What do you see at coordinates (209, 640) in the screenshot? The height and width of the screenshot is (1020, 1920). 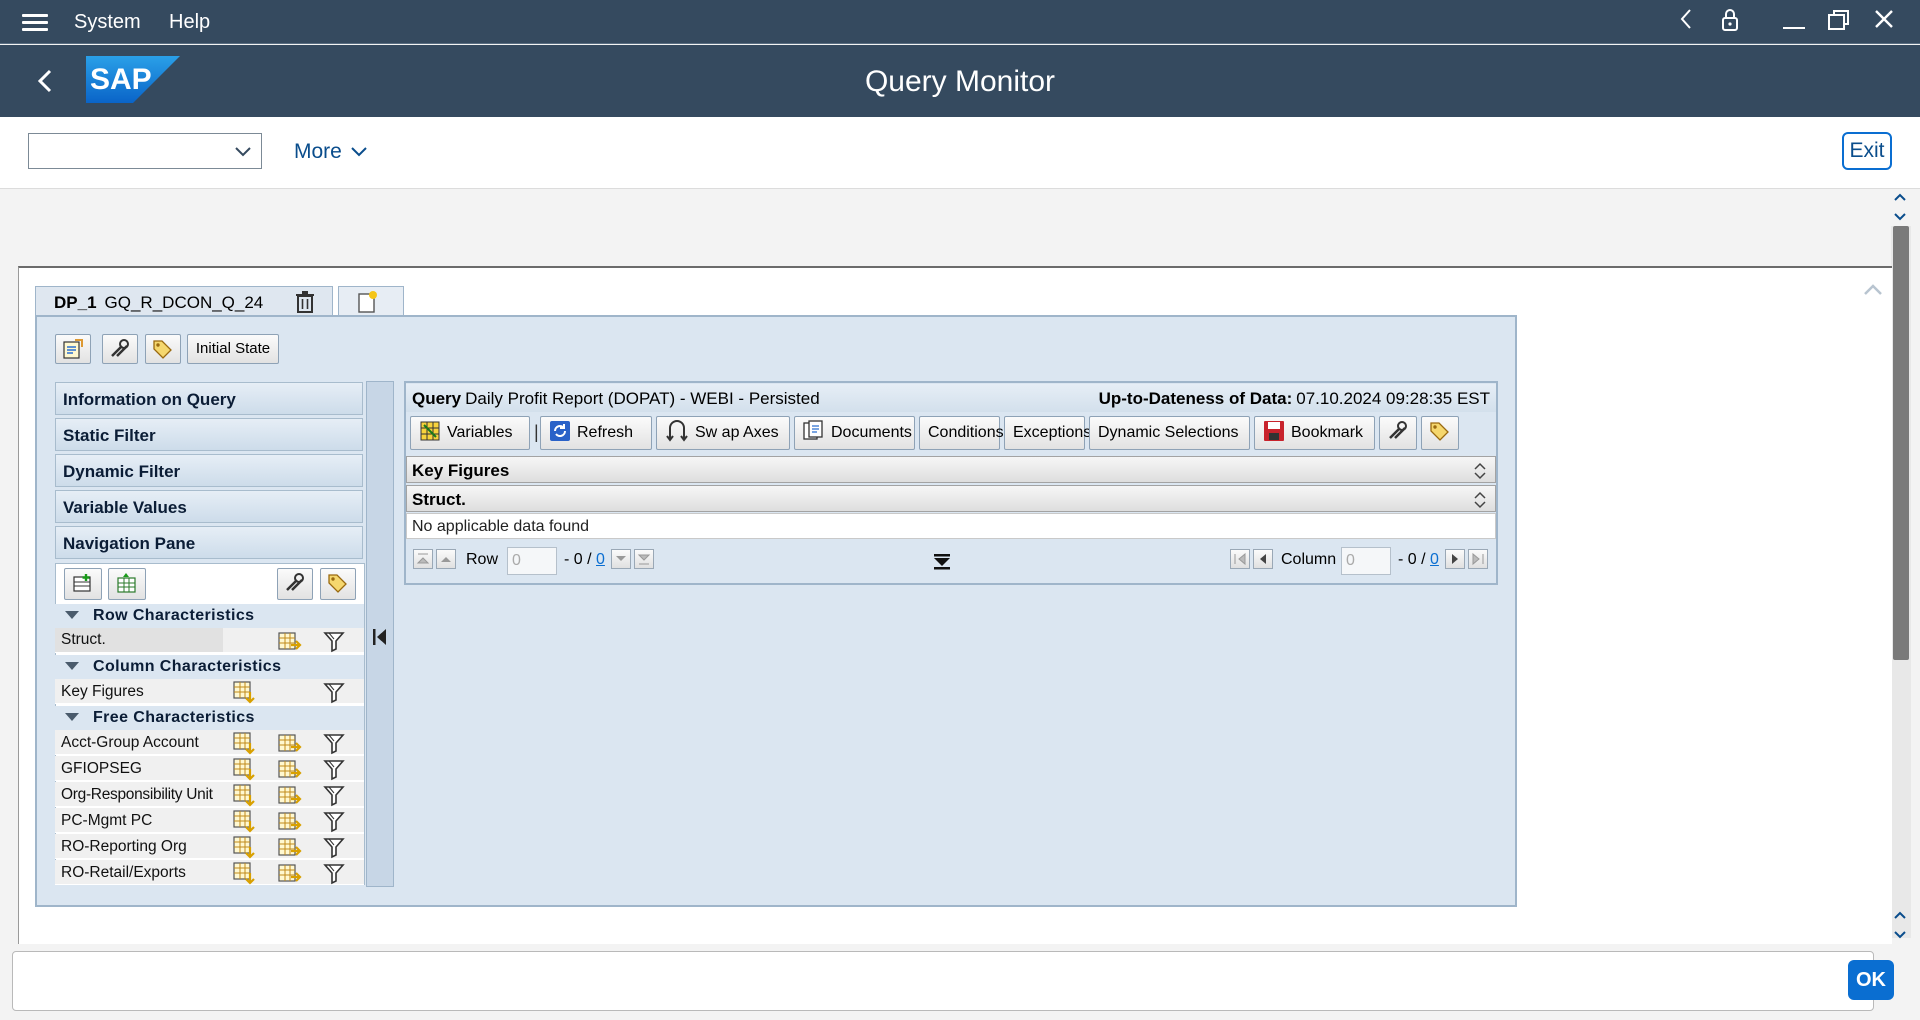 I see `char-row-struct: Struct.` at bounding box center [209, 640].